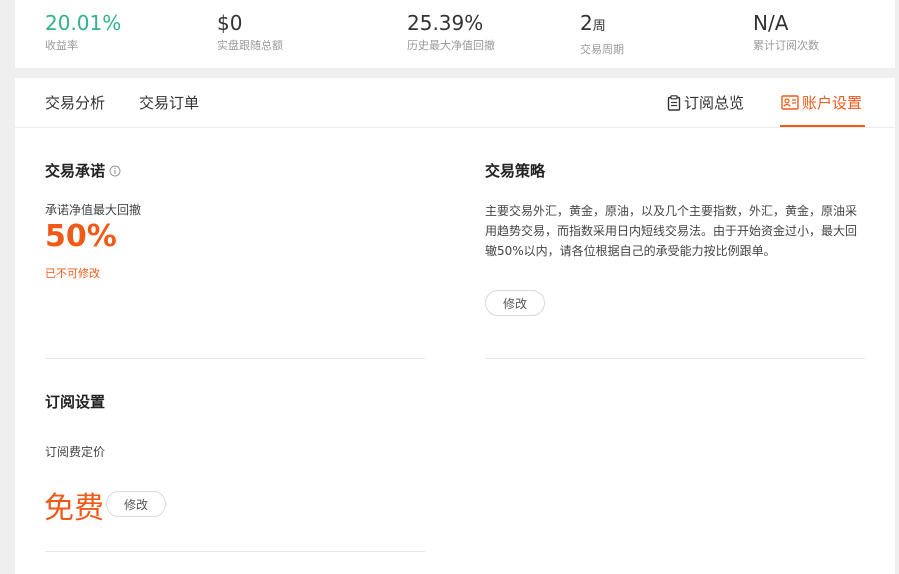 The width and height of the screenshot is (899, 574). I want to click on stat-max-drawdown: 25.39% 历史最大净值回撤, so click(451, 31).